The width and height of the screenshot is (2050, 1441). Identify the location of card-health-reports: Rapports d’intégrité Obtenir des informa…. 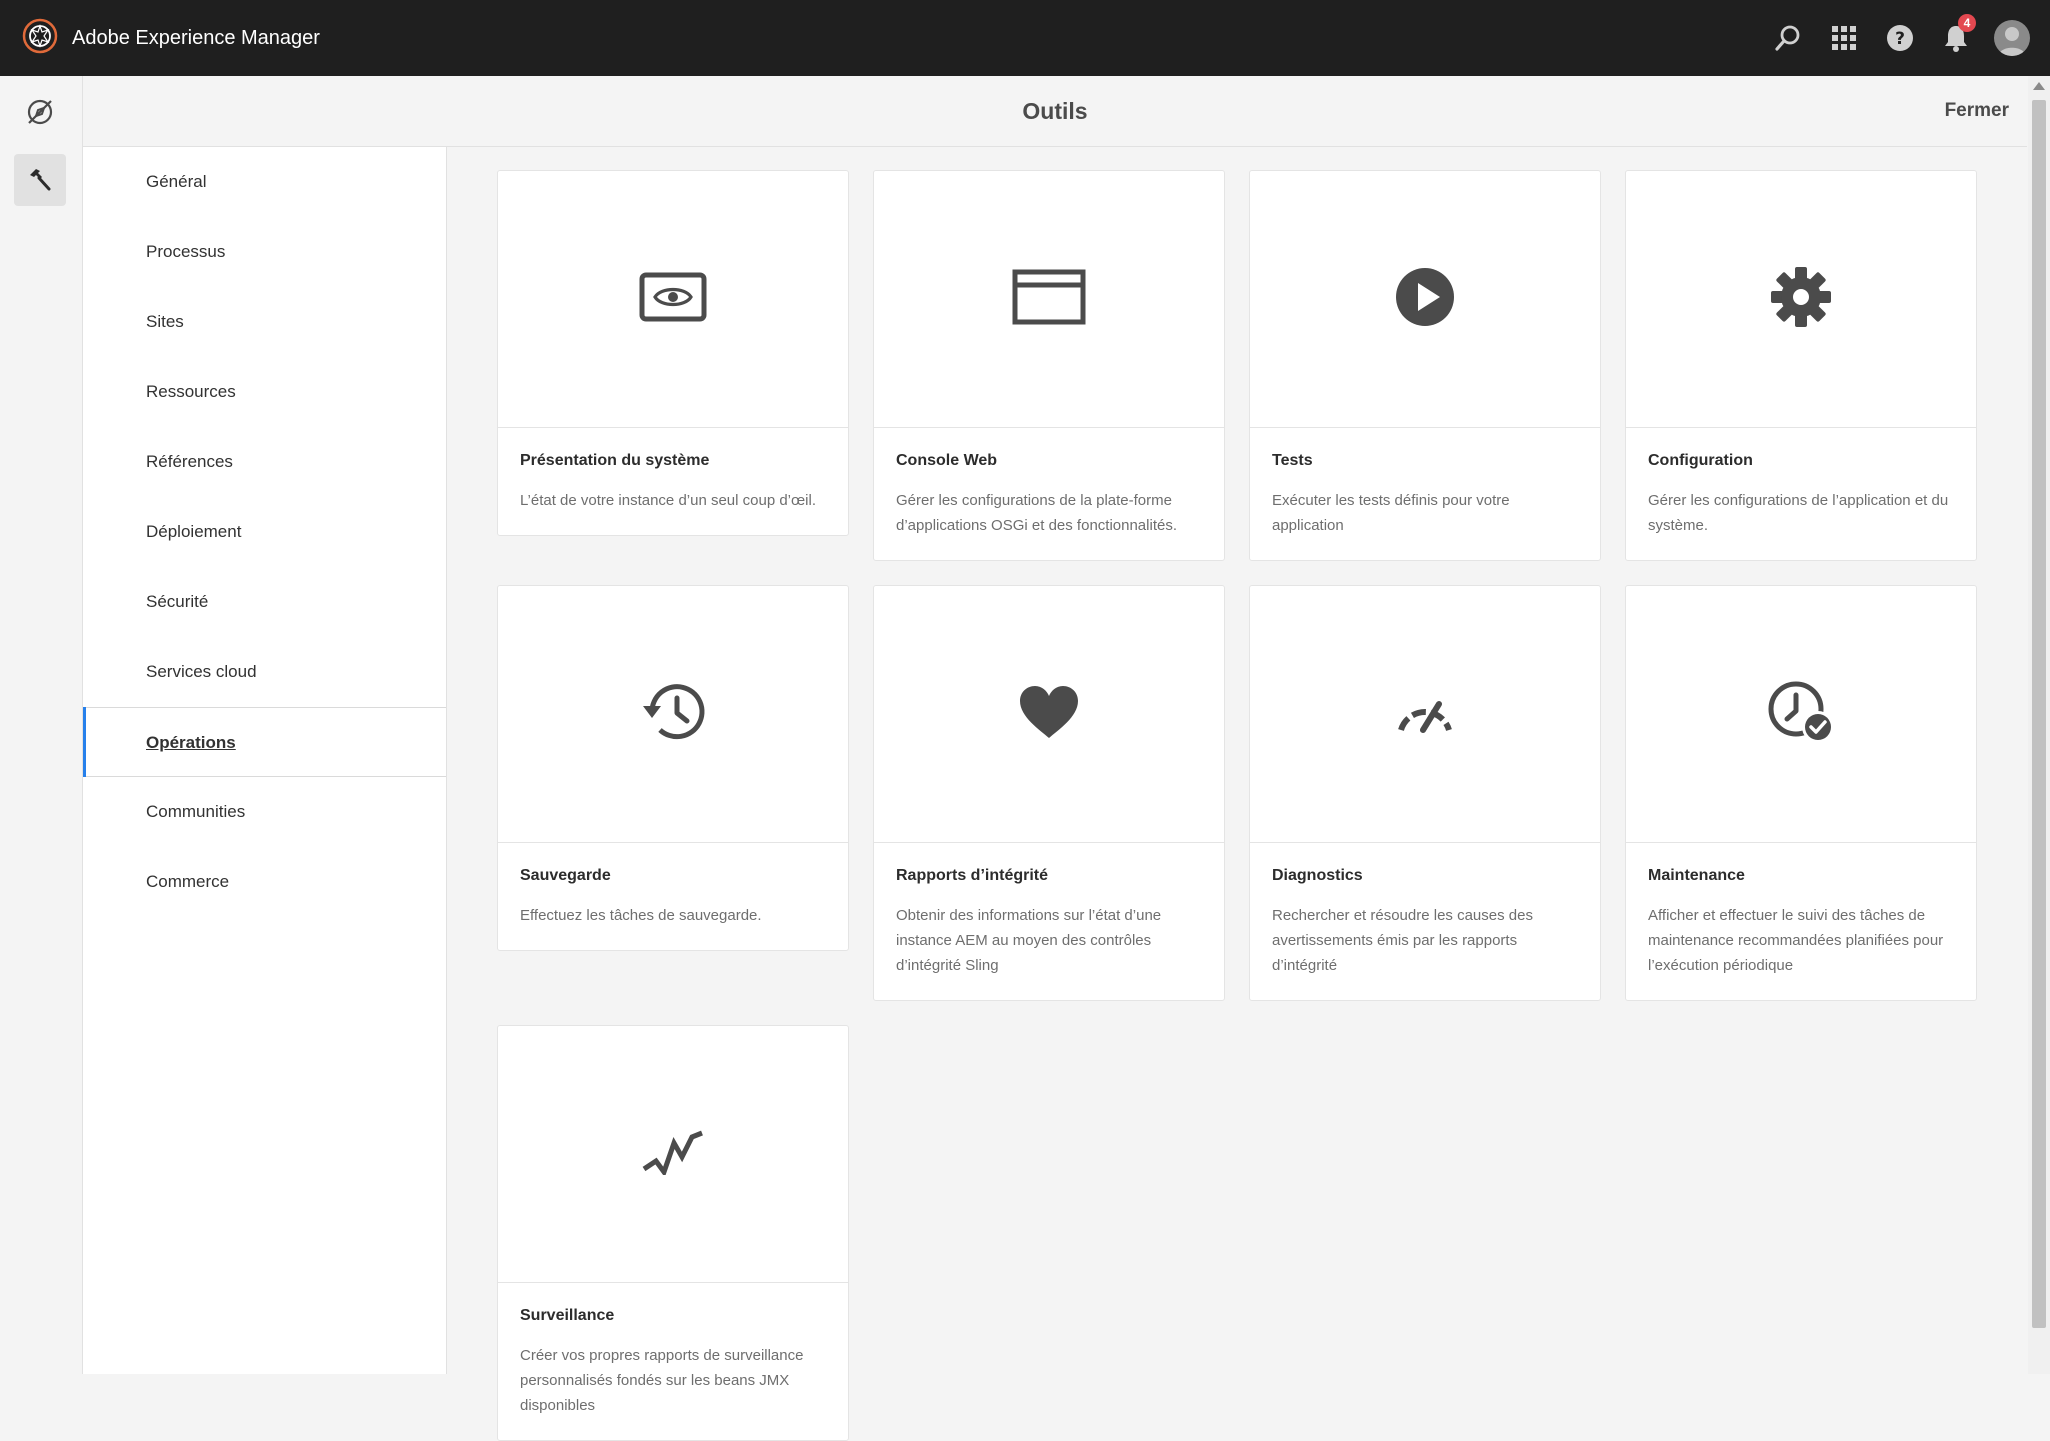
(1049, 793).